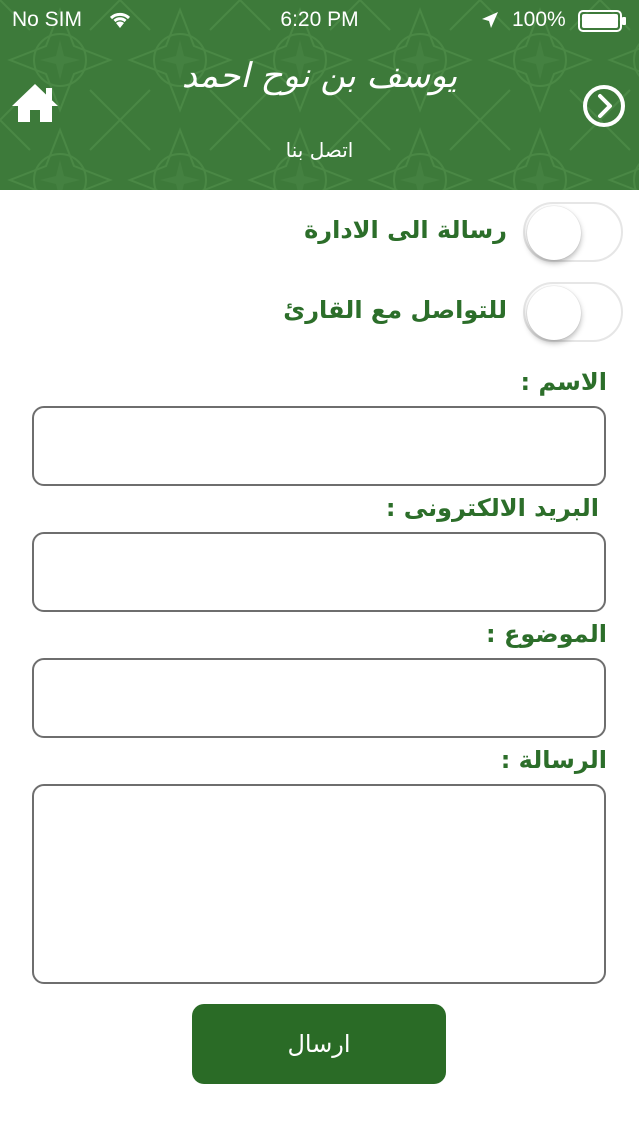  What do you see at coordinates (546, 634) in the screenshot?
I see `subject-label: الموضوع :` at bounding box center [546, 634].